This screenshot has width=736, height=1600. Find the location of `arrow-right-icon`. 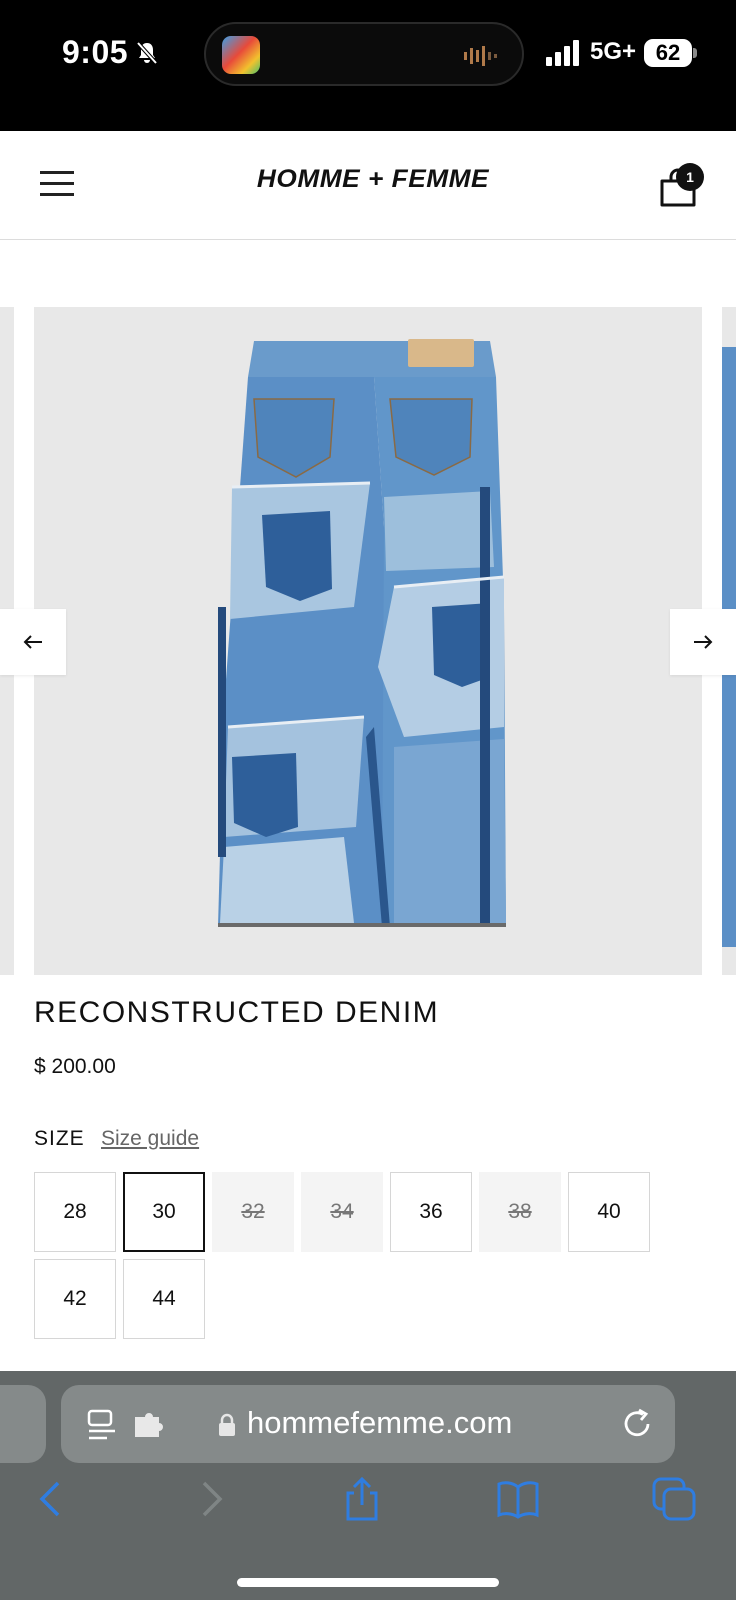

arrow-right-icon is located at coordinates (703, 642).